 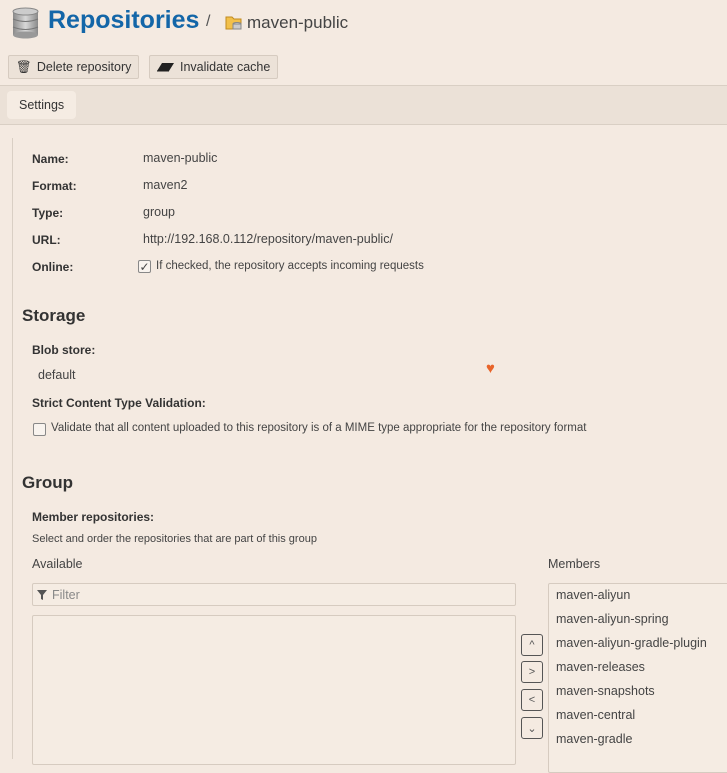 I want to click on move-up-button: ^, so click(x=532, y=645).